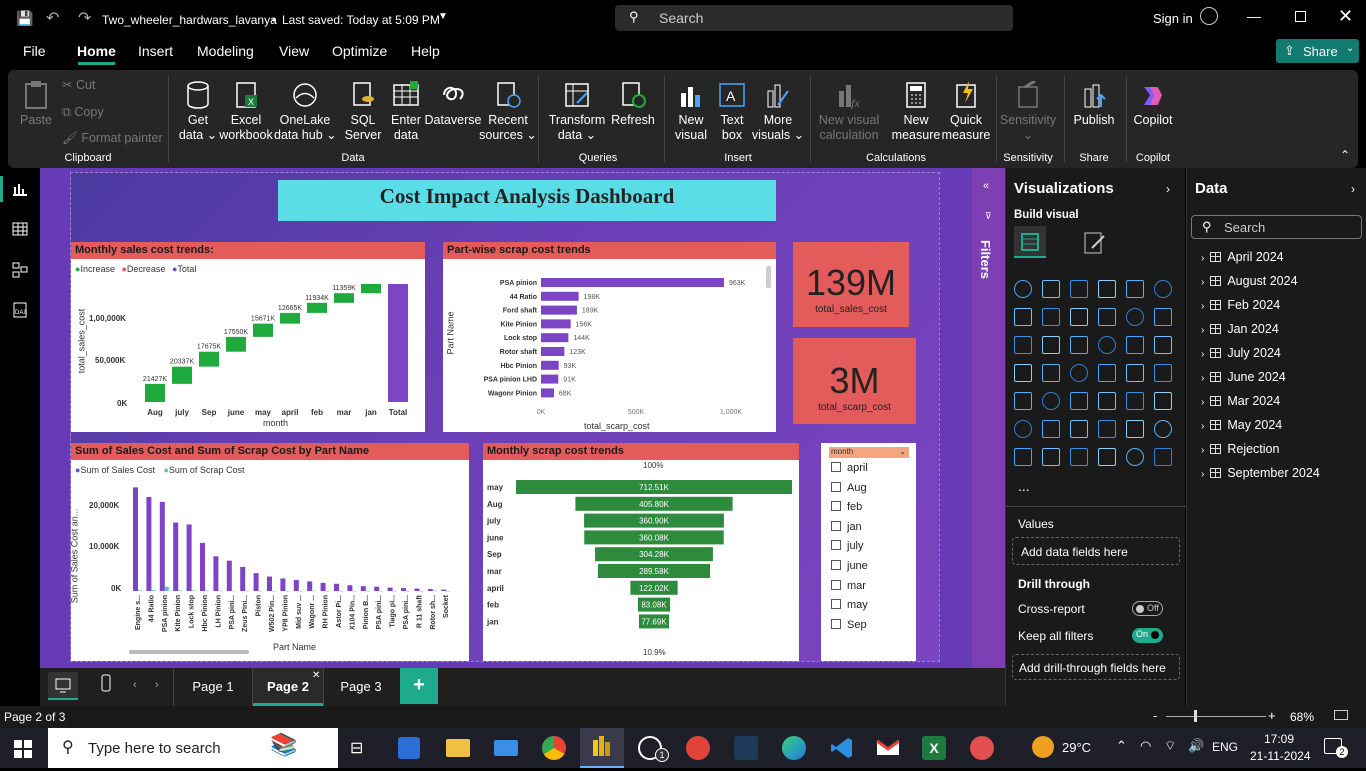  What do you see at coordinates (847, 546) in the screenshot?
I see `slicer-item: july` at bounding box center [847, 546].